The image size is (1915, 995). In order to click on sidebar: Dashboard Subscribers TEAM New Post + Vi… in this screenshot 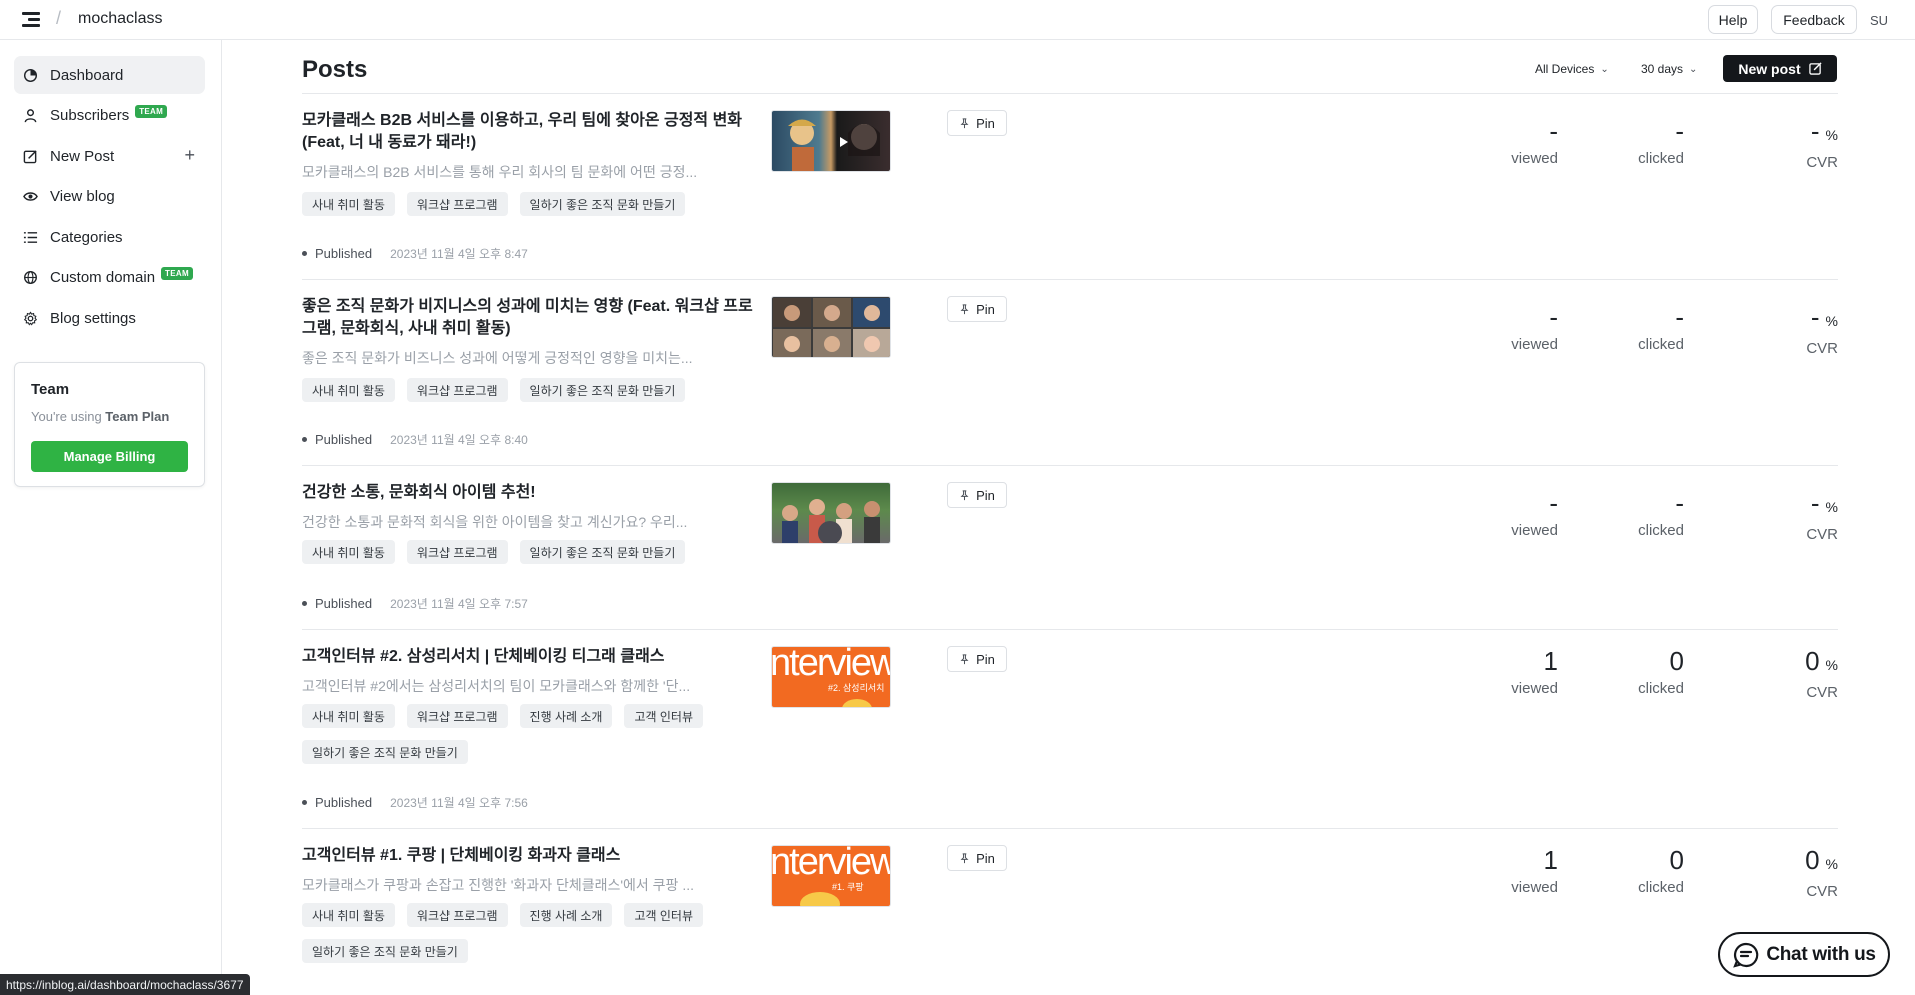, I will do `click(111, 517)`.